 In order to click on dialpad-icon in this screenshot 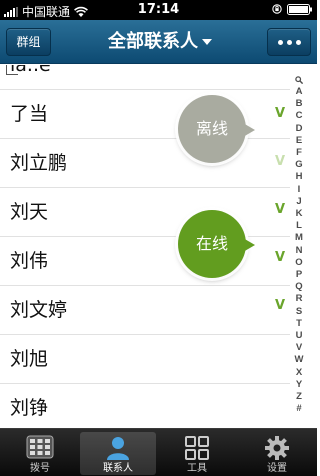, I will do `click(40, 447)`.